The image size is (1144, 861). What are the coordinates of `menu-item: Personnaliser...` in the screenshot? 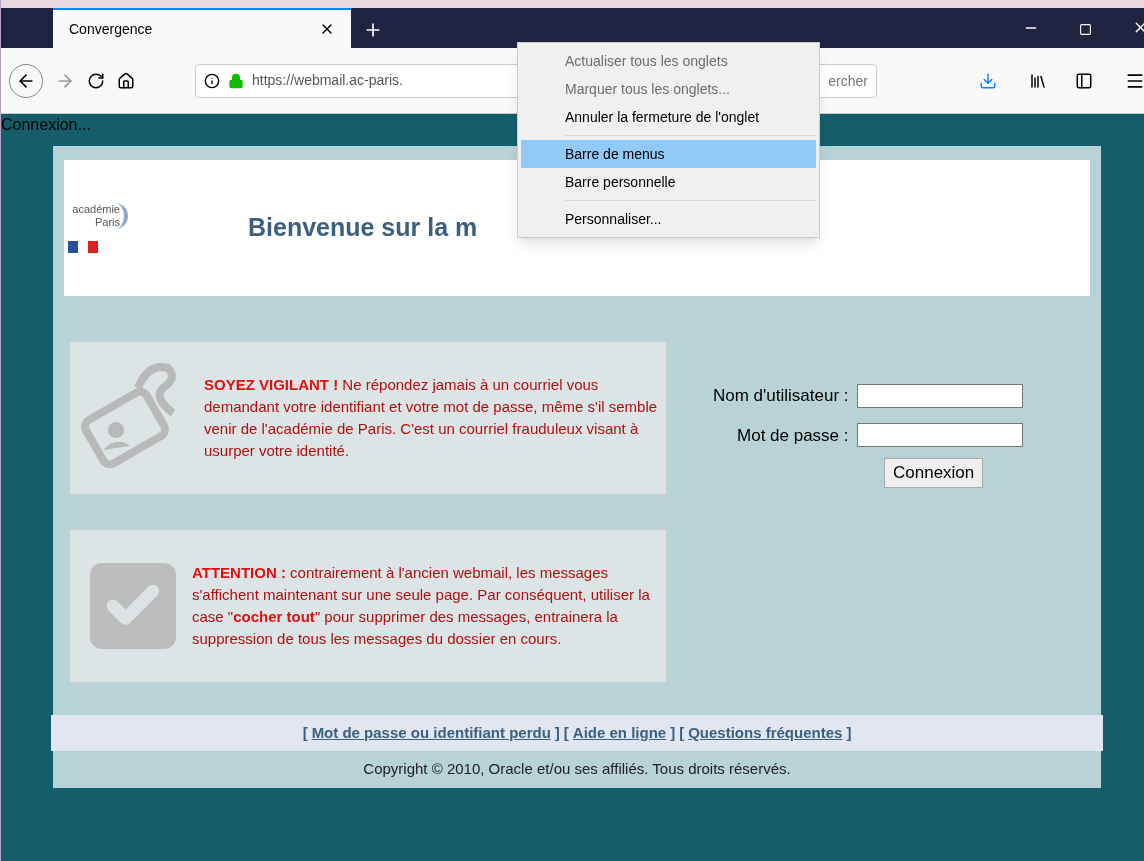 It's located at (668, 219).